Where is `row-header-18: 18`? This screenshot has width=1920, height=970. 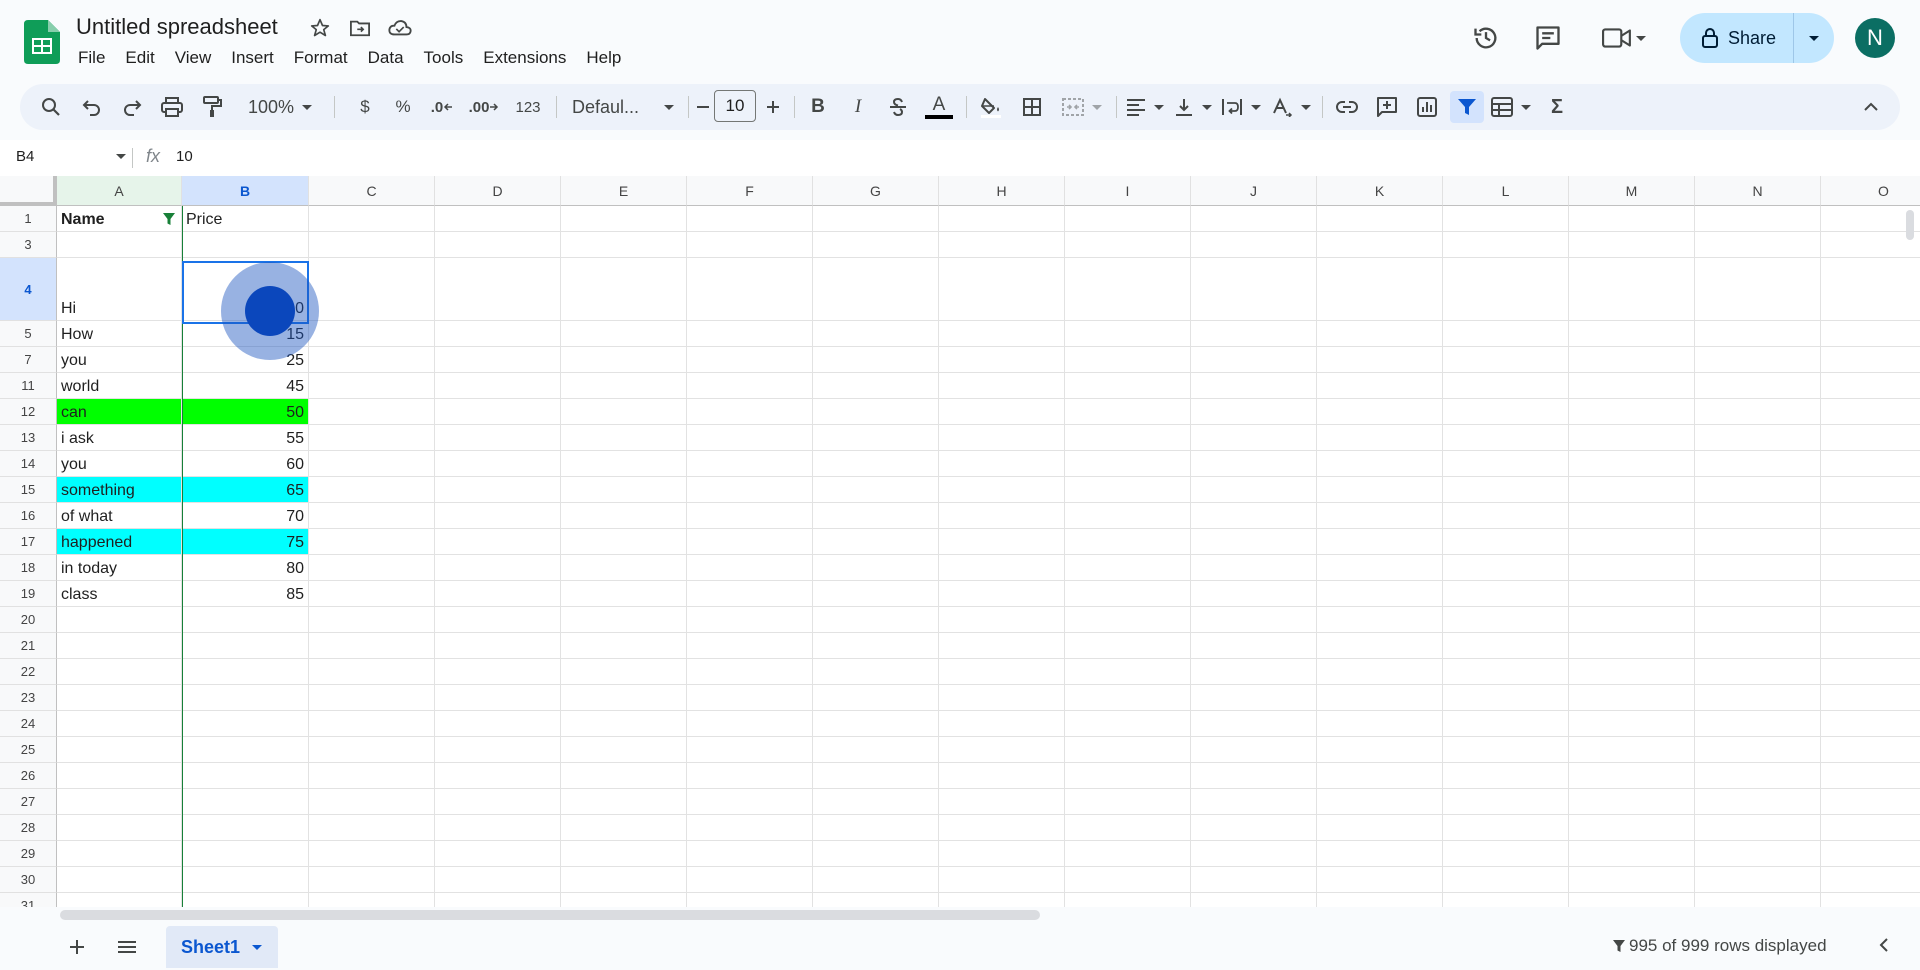 row-header-18: 18 is located at coordinates (28, 568).